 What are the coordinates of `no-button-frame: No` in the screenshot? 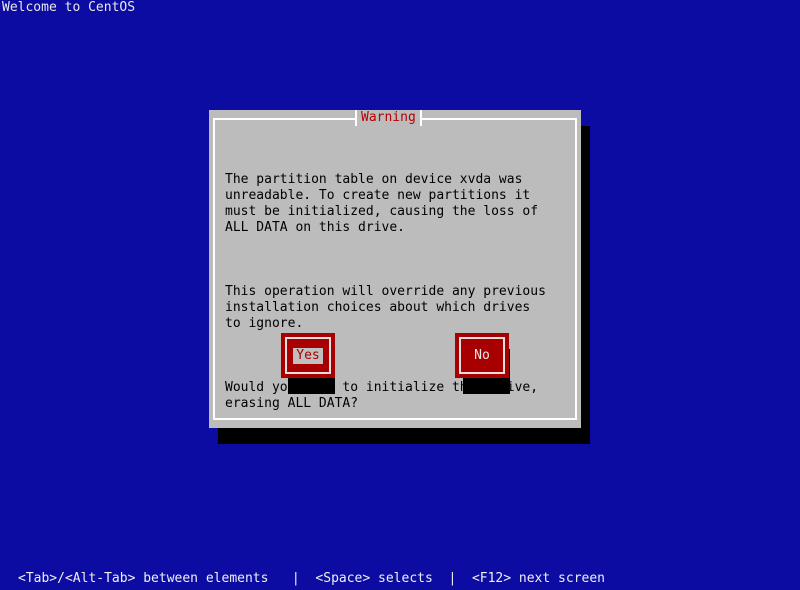 It's located at (482, 355).